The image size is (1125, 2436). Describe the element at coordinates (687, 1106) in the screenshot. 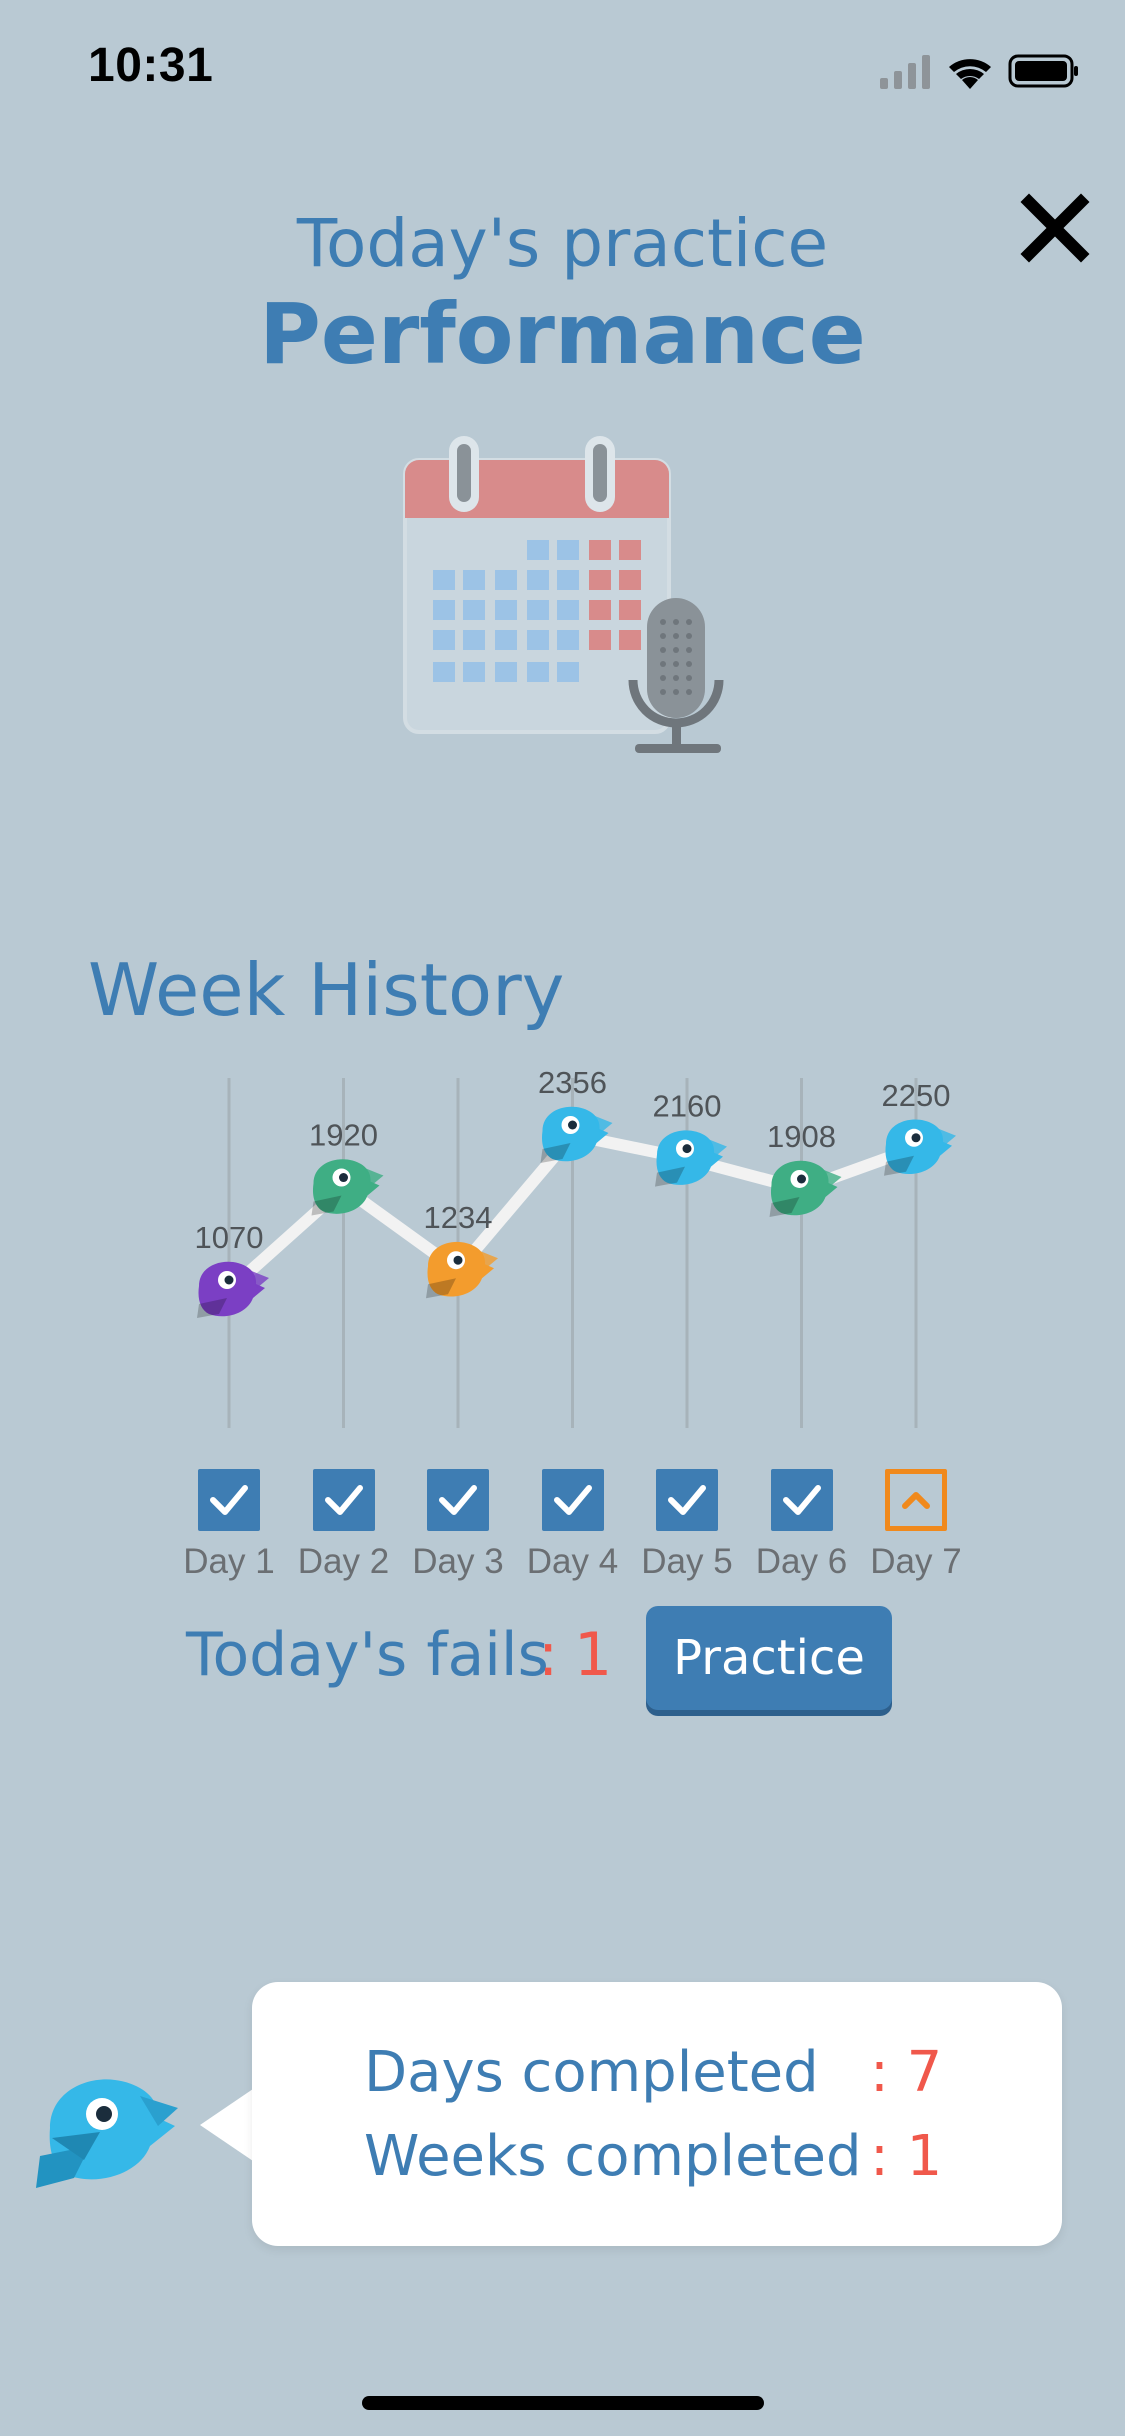

I see `chart-data-label: 2160` at that location.